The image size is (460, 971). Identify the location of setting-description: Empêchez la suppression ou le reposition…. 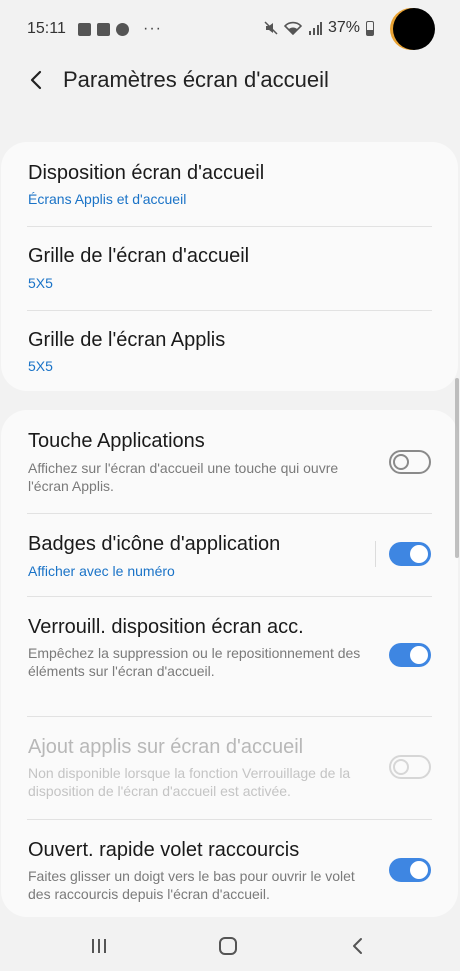
(194, 662).